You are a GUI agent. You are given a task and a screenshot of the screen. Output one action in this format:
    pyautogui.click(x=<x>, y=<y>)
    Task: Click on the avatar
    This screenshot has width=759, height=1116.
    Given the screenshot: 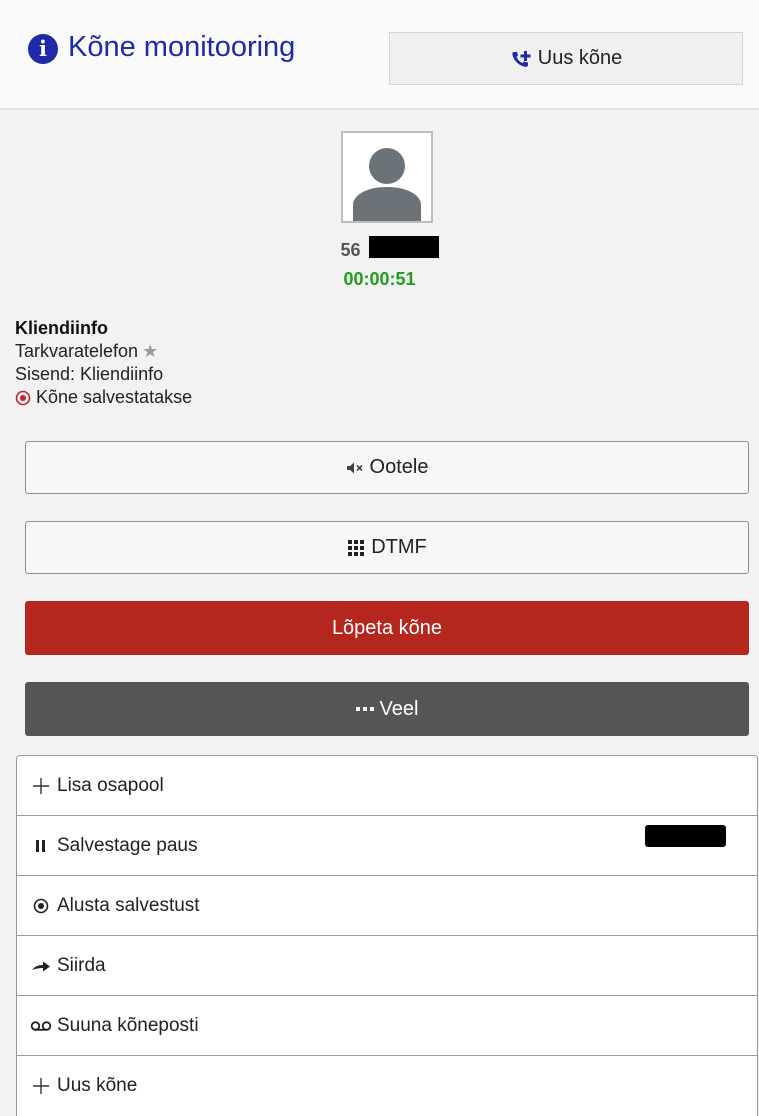 What is the action you would take?
    pyautogui.click(x=387, y=177)
    